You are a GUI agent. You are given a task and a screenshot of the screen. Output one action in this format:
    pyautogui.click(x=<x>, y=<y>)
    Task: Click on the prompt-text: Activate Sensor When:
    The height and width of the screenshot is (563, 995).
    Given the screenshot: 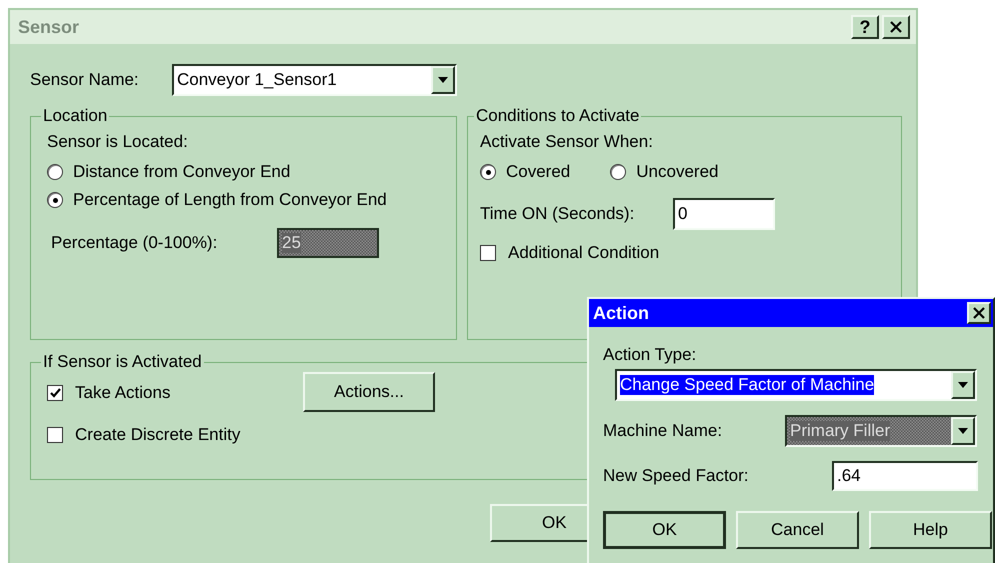 What is the action you would take?
    pyautogui.click(x=567, y=142)
    